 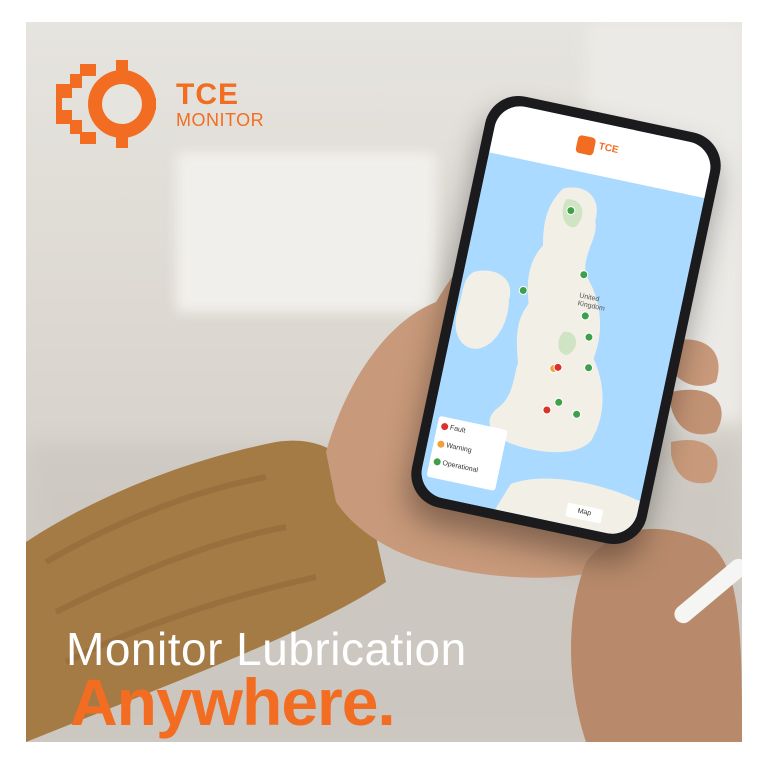 I want to click on legend-label: Fault, so click(x=457, y=429).